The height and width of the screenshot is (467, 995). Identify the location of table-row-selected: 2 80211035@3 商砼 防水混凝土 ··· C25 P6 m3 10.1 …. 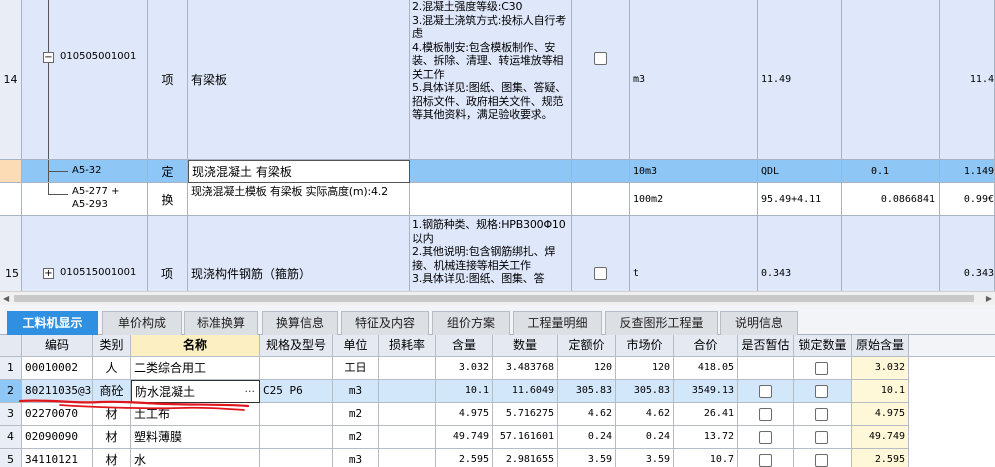
(497, 391).